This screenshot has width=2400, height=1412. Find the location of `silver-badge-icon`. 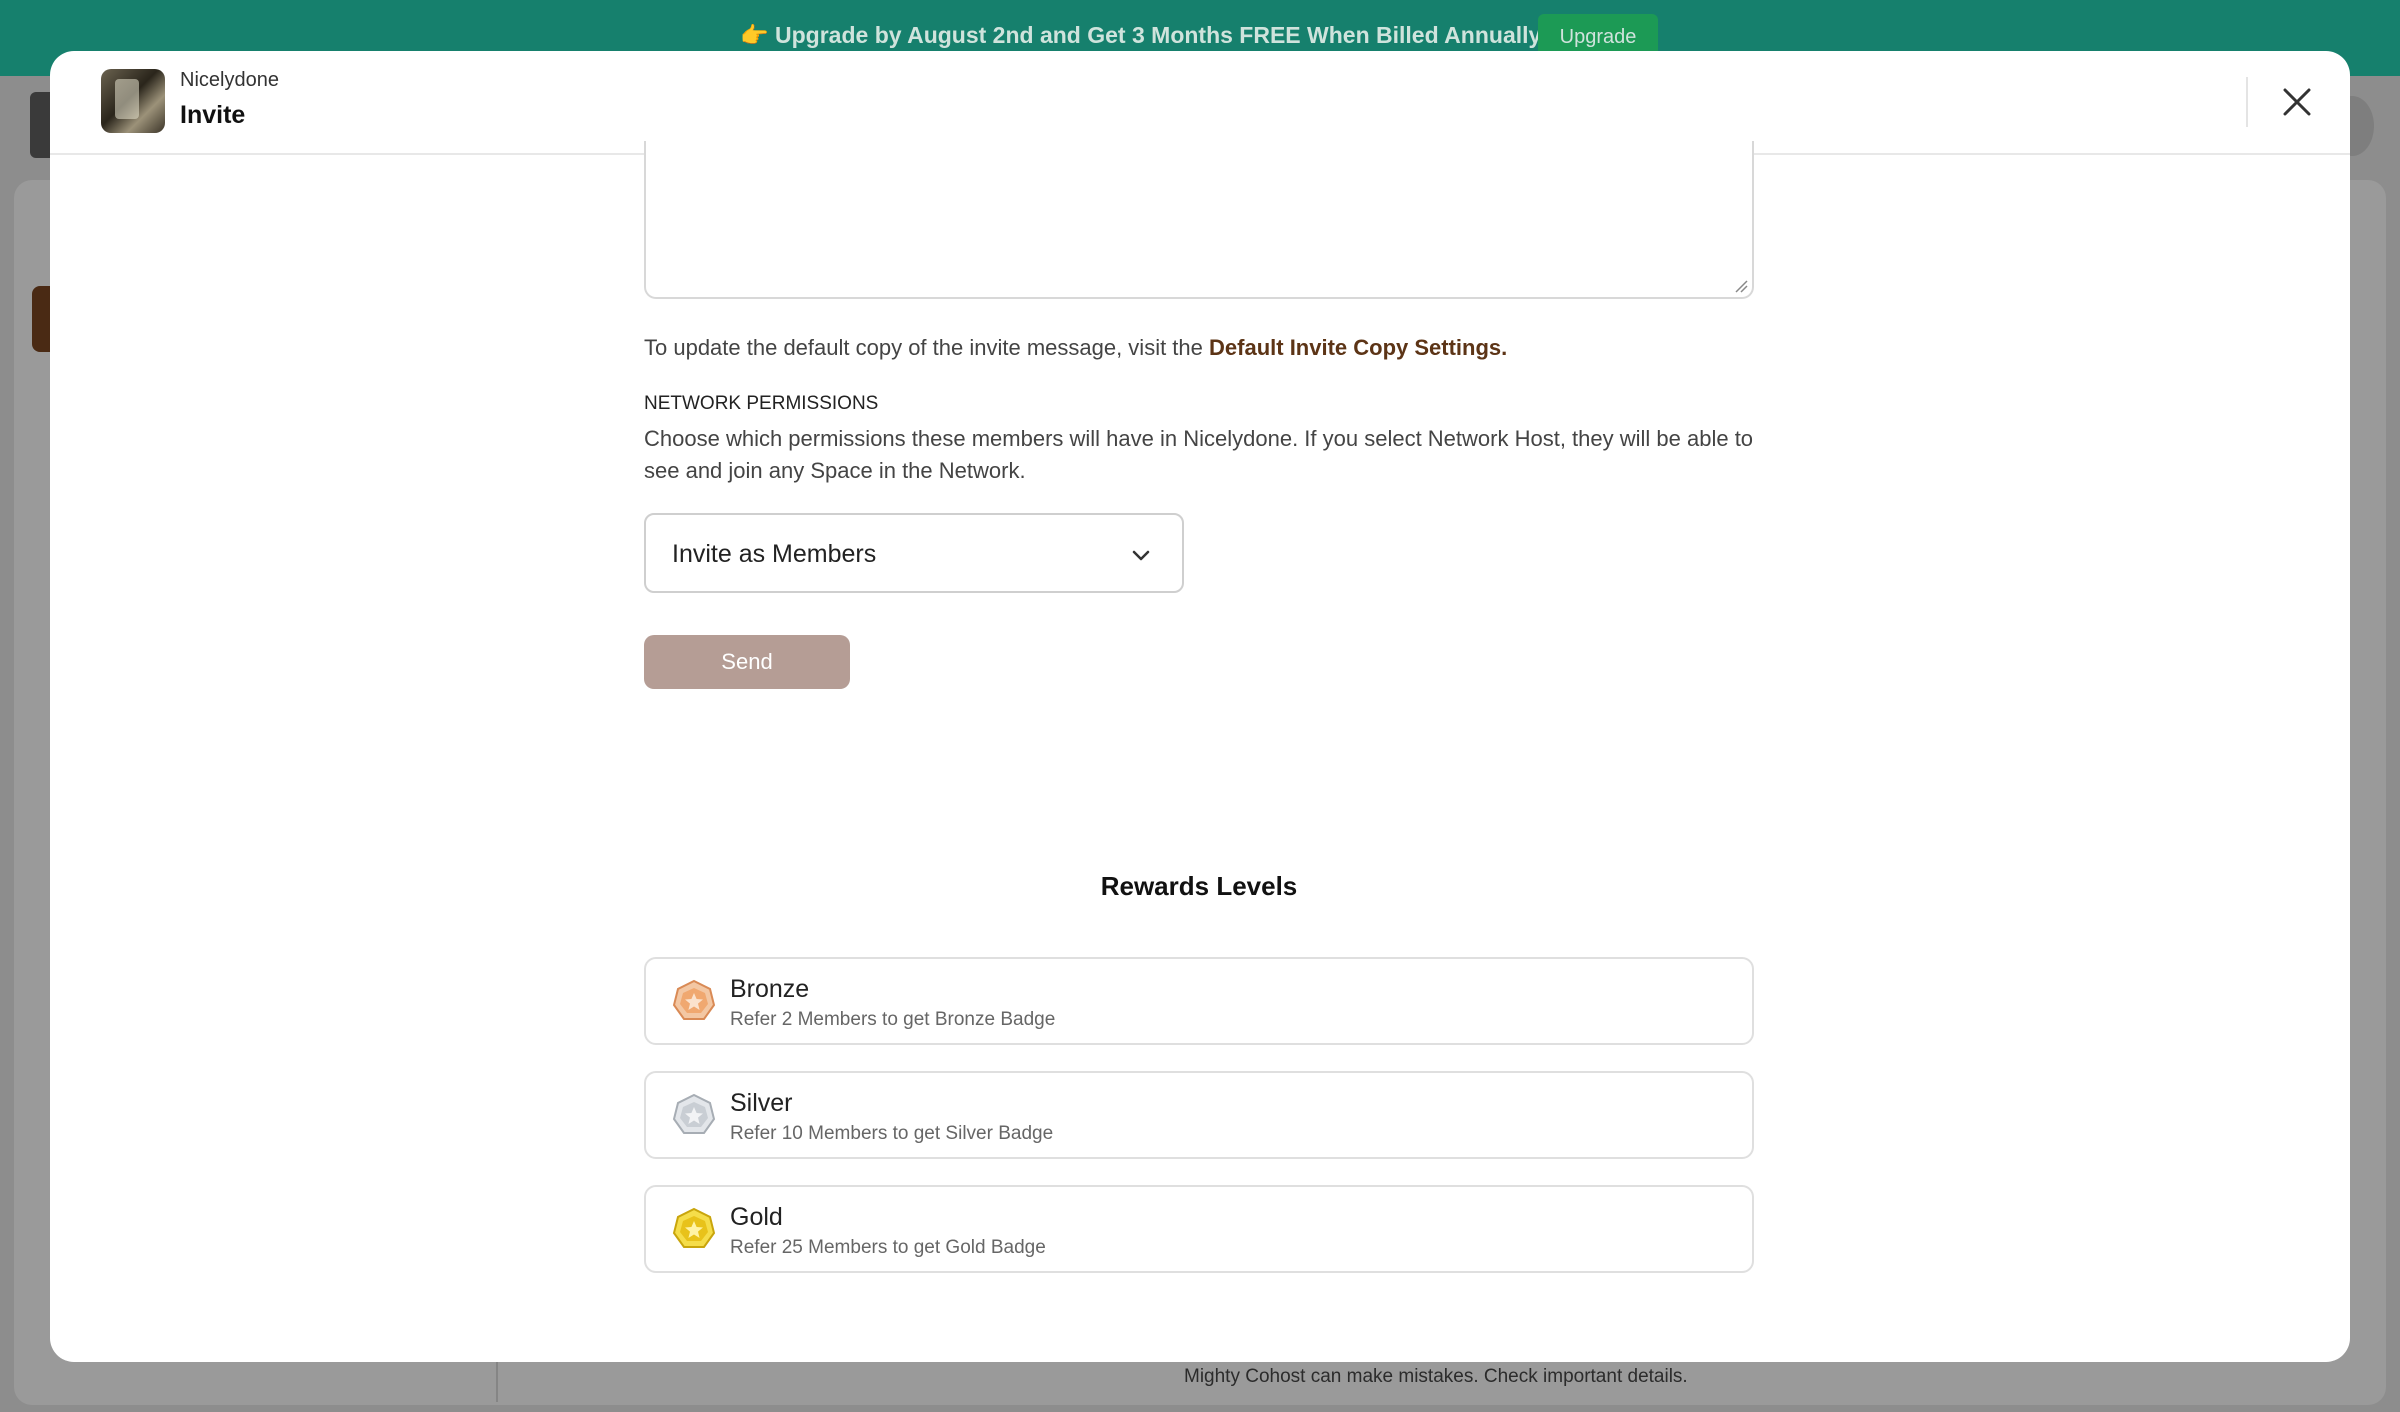

silver-badge-icon is located at coordinates (694, 1113).